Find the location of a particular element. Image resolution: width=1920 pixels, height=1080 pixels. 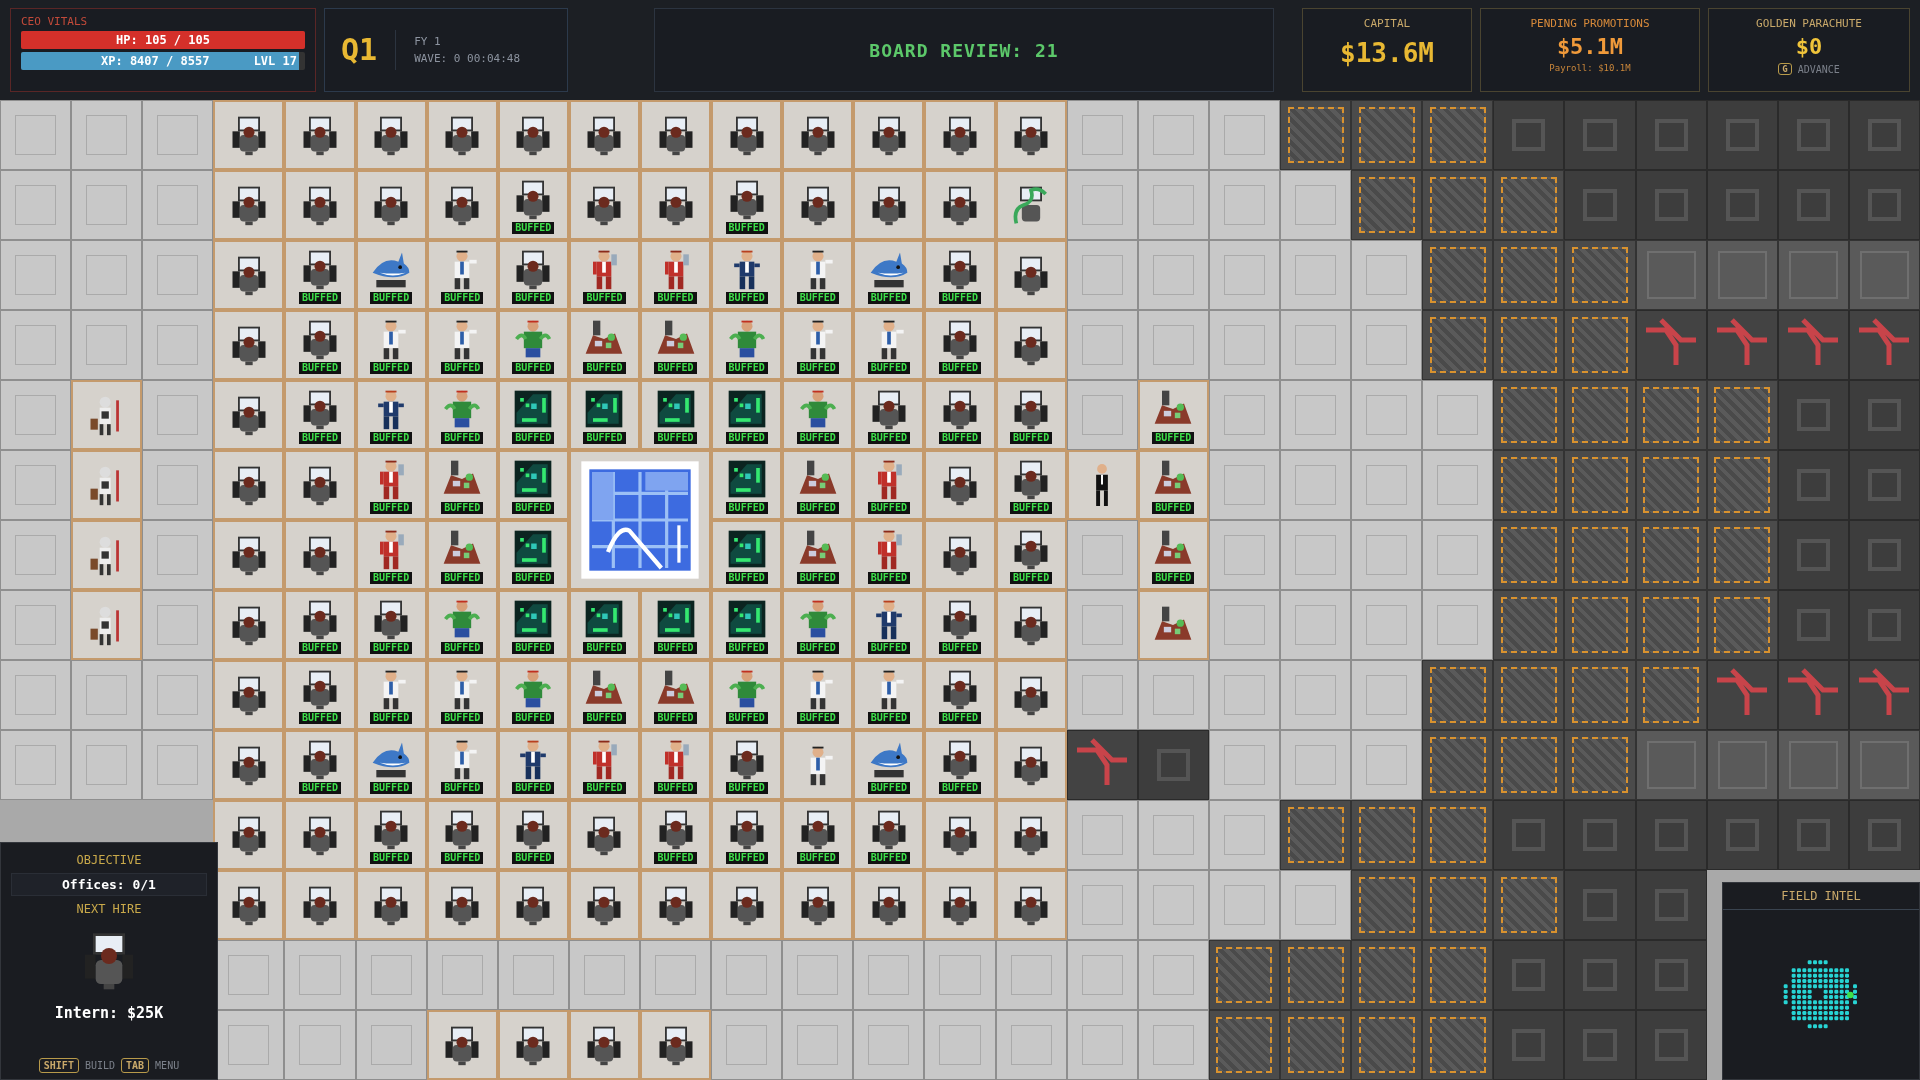

fiscal-year: FY 1 is located at coordinates (428, 41).